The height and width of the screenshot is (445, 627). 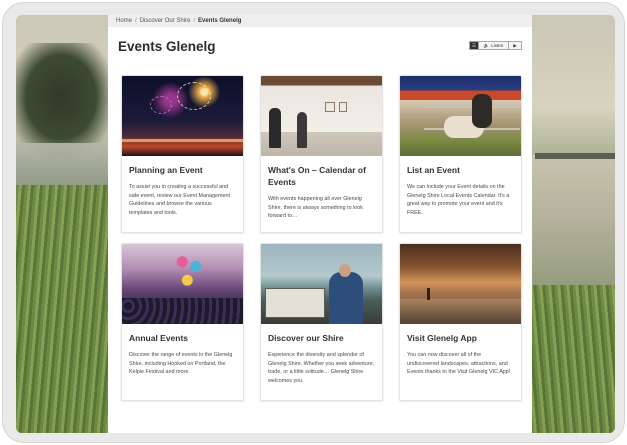 I want to click on card-title: Discover our Shire, so click(x=321, y=338).